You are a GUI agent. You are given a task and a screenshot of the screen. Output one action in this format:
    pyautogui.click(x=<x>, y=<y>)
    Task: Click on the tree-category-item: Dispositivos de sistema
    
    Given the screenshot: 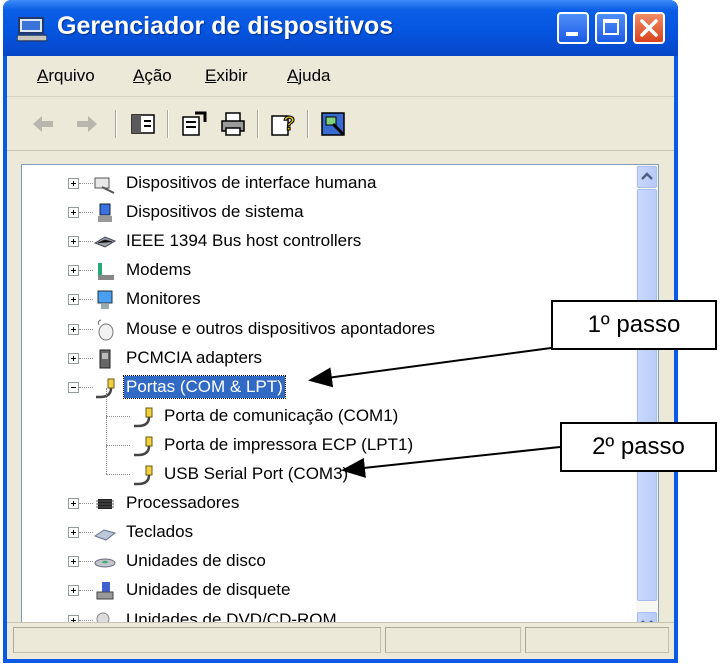 What is the action you would take?
    pyautogui.click(x=327, y=215)
    